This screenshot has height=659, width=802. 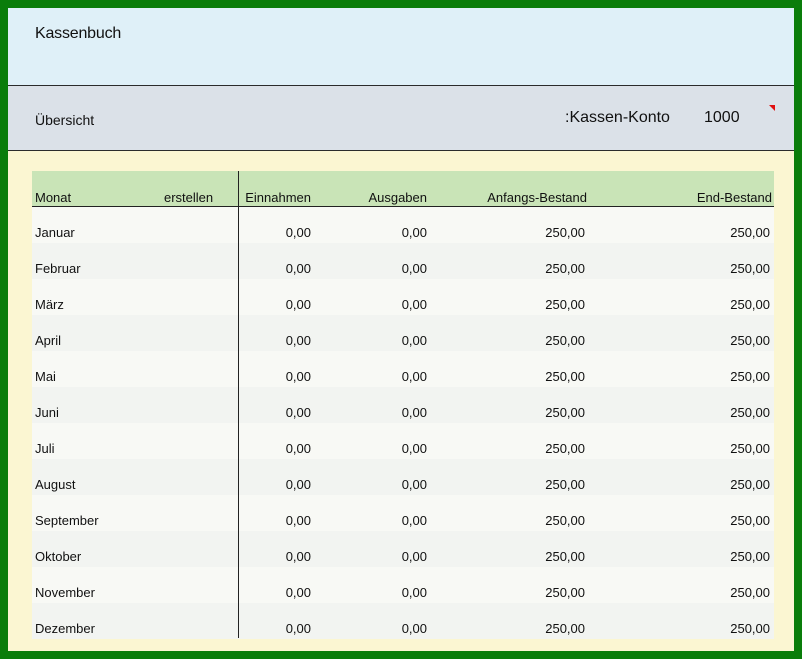 I want to click on month-cell: September, so click(x=67, y=520).